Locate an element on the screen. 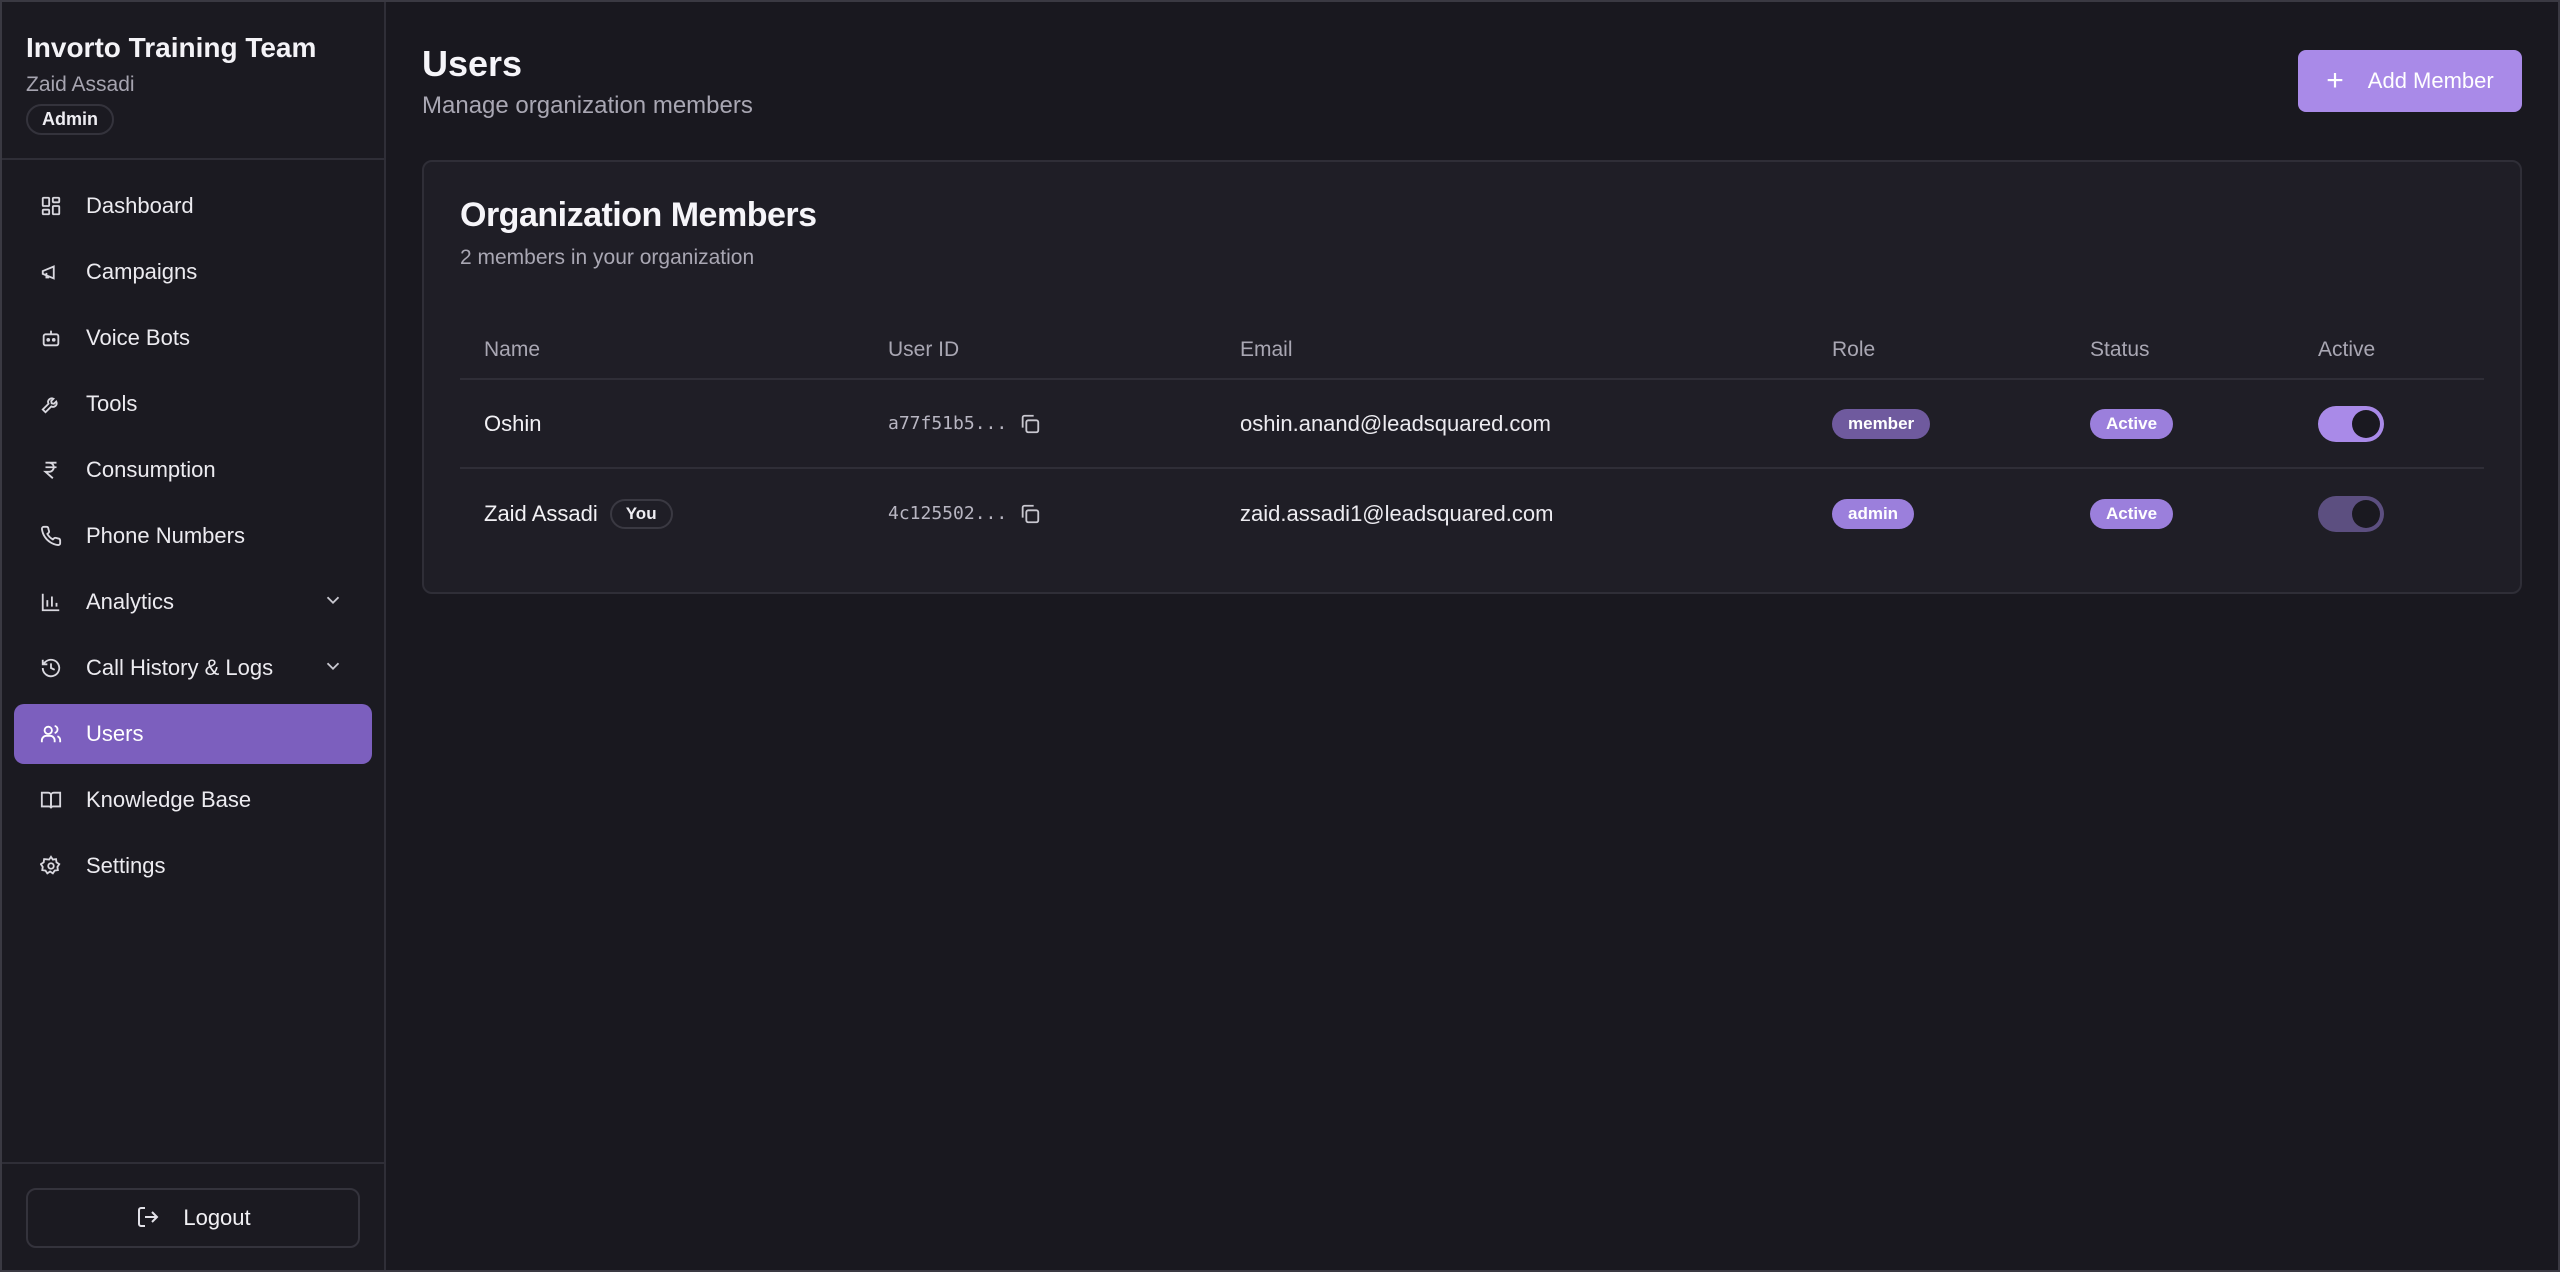 Image resolution: width=2560 pixels, height=1272 pixels. sidebar-item-phone-numbers: Phone Numbers is located at coordinates (193, 536).